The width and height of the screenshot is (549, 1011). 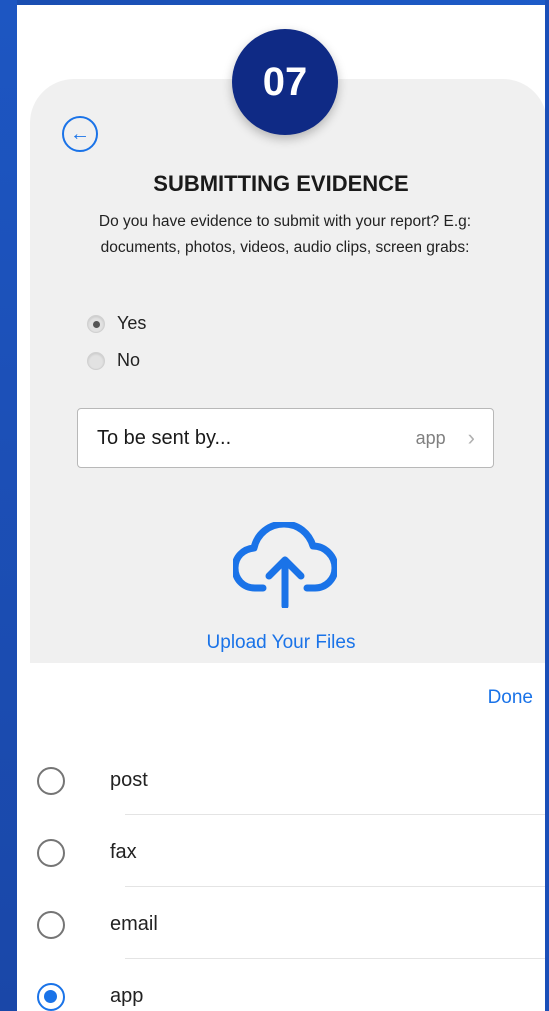 I want to click on background-right, so click(x=547, y=505).